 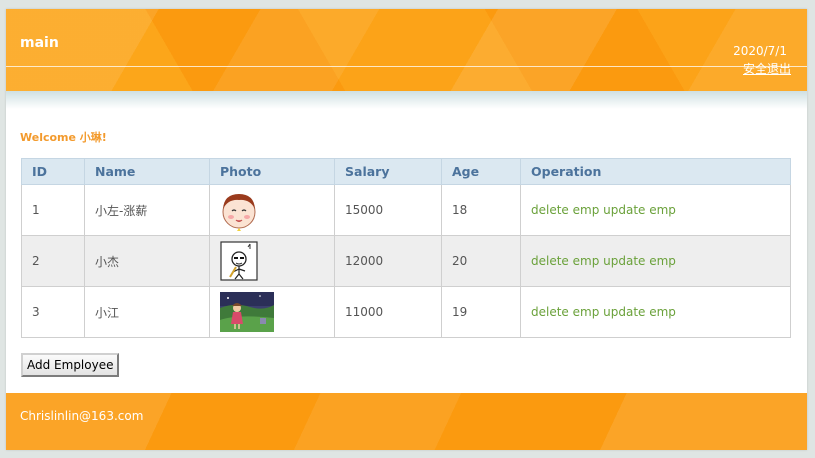 What do you see at coordinates (70, 365) in the screenshot?
I see `add-employee-button: Add Employee` at bounding box center [70, 365].